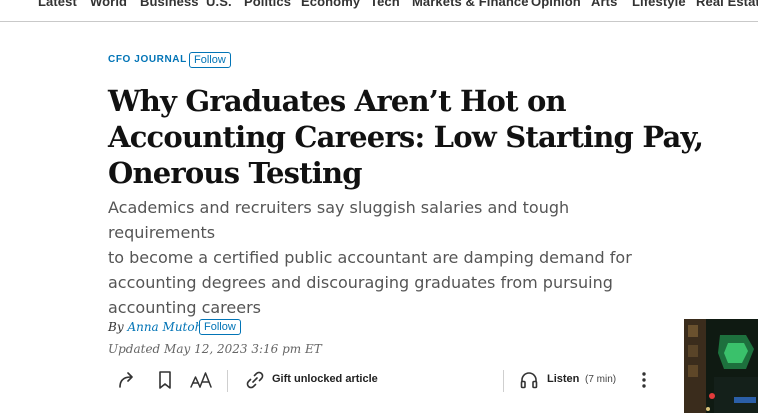  What do you see at coordinates (556, 4) in the screenshot?
I see `nav-item-opinion: Opinion` at bounding box center [556, 4].